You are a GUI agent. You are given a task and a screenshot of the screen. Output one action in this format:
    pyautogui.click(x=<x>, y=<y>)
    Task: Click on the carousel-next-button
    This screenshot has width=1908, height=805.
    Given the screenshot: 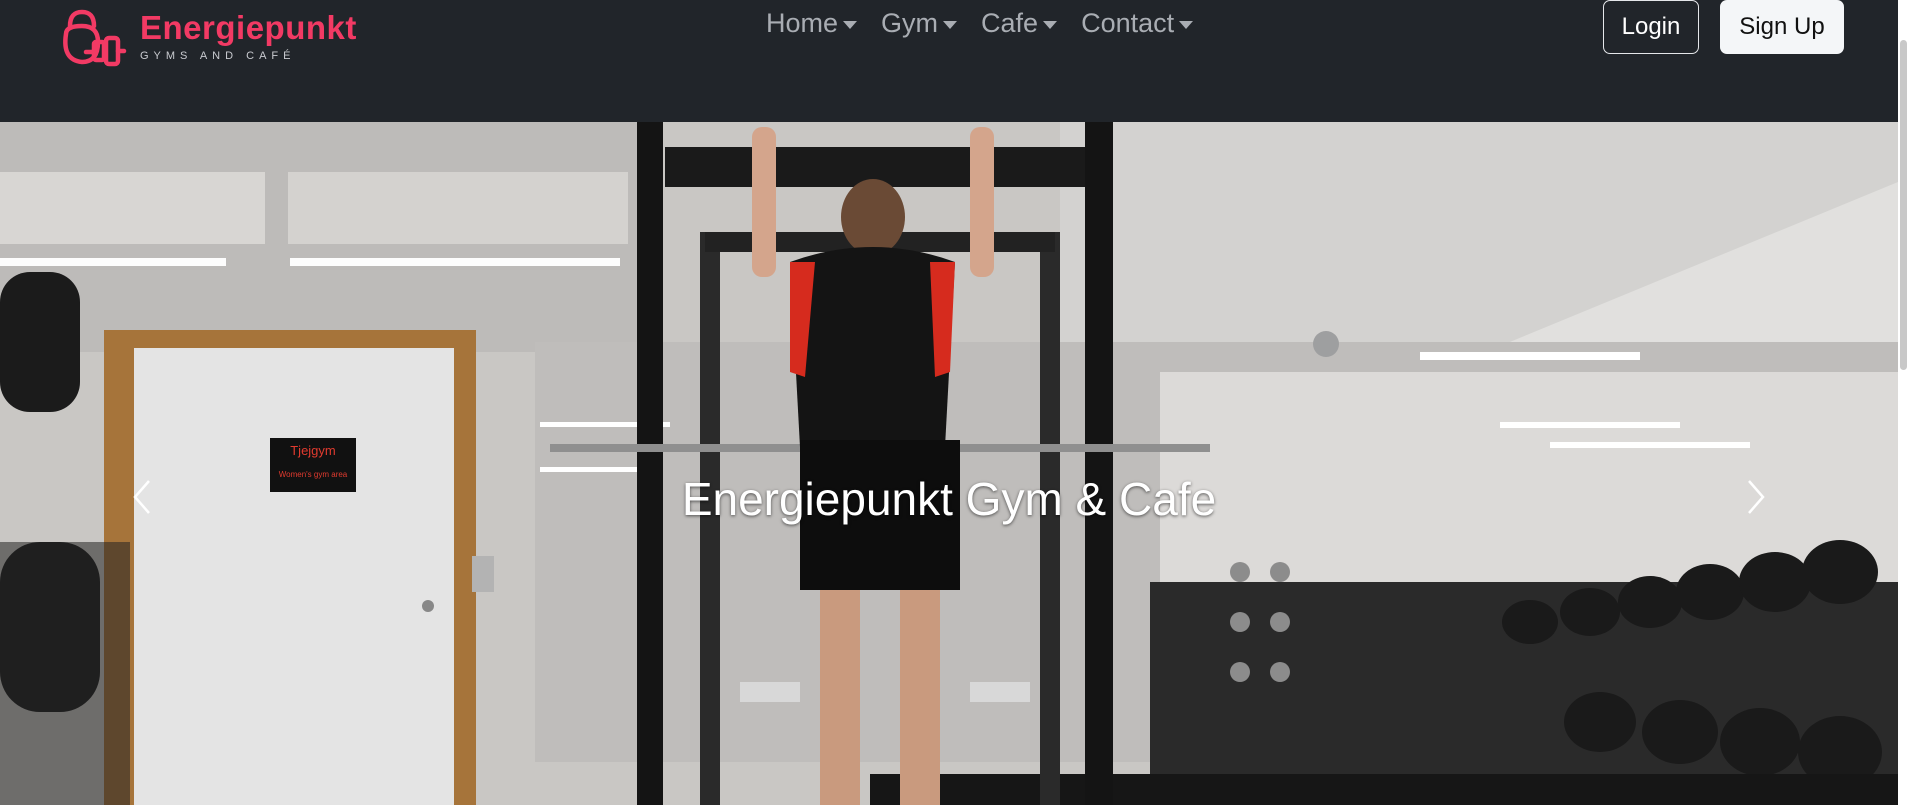 What is the action you would take?
    pyautogui.click(x=1756, y=497)
    